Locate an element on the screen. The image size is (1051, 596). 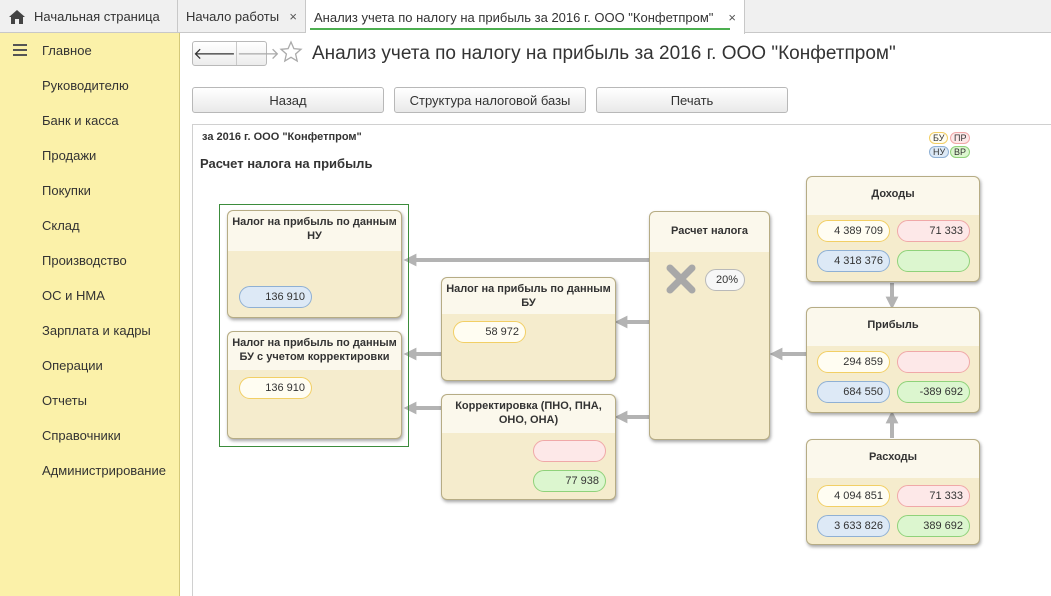
value-bu: 294 859 is located at coordinates (853, 362).